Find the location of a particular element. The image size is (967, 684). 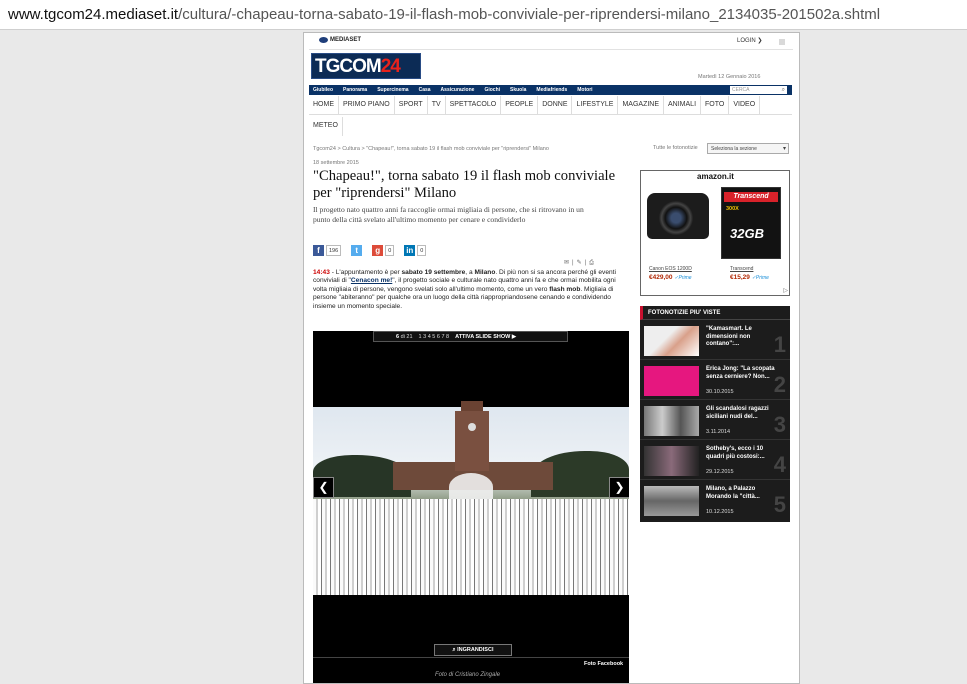

product-name-link: Canon EOS 1200D is located at coordinates (670, 269).